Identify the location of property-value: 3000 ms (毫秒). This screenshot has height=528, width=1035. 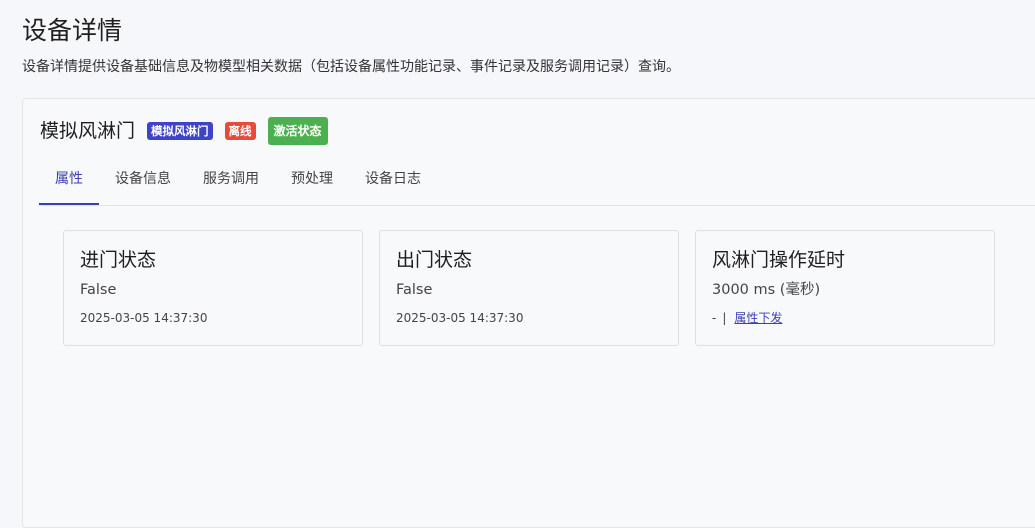
(766, 290).